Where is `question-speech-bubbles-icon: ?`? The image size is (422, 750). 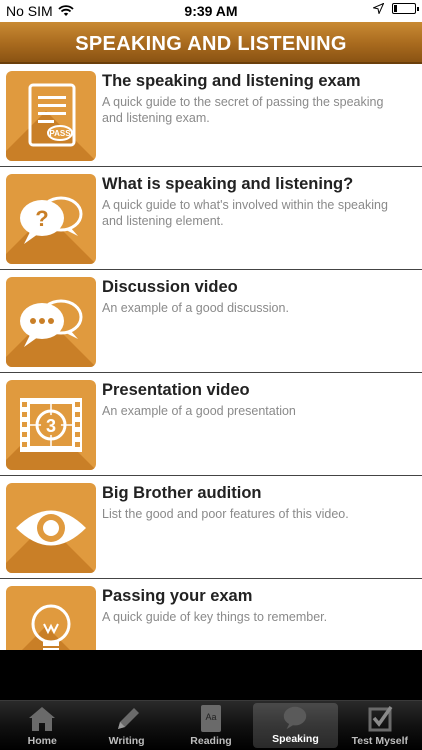 question-speech-bubbles-icon: ? is located at coordinates (51, 219).